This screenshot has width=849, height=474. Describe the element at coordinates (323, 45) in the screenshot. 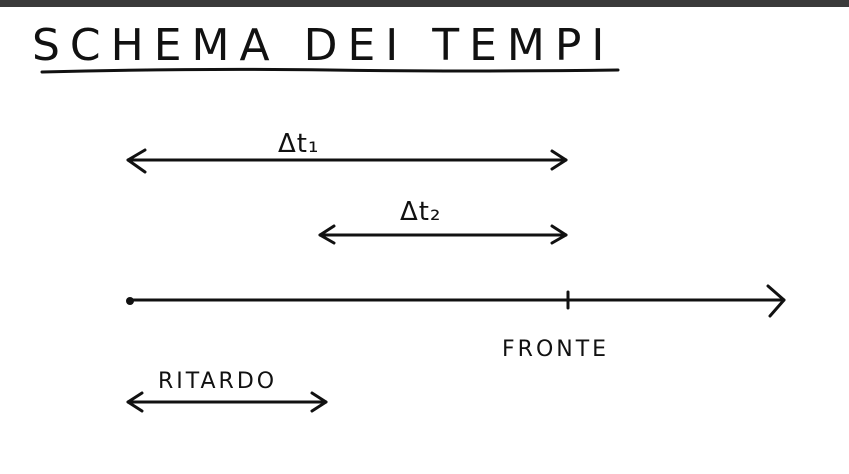

I see `diagram-title: SCHEMA DEI TEMPI` at that location.